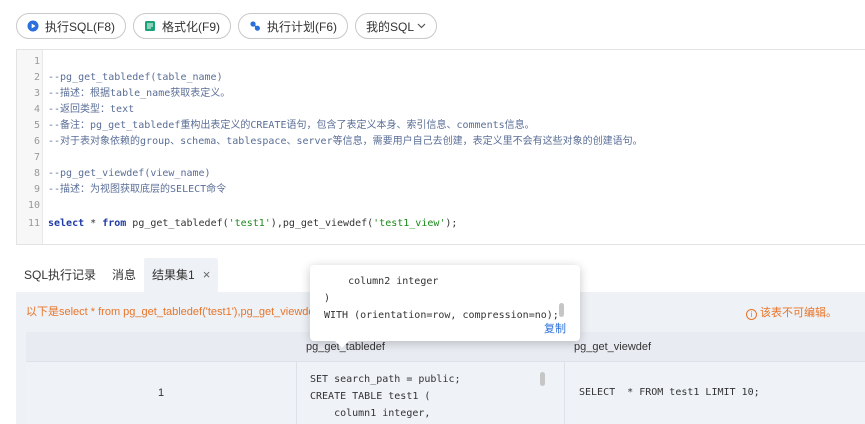 Image resolution: width=865 pixels, height=424 pixels. I want to click on explain-plan-button: 执行计划(F6), so click(293, 26).